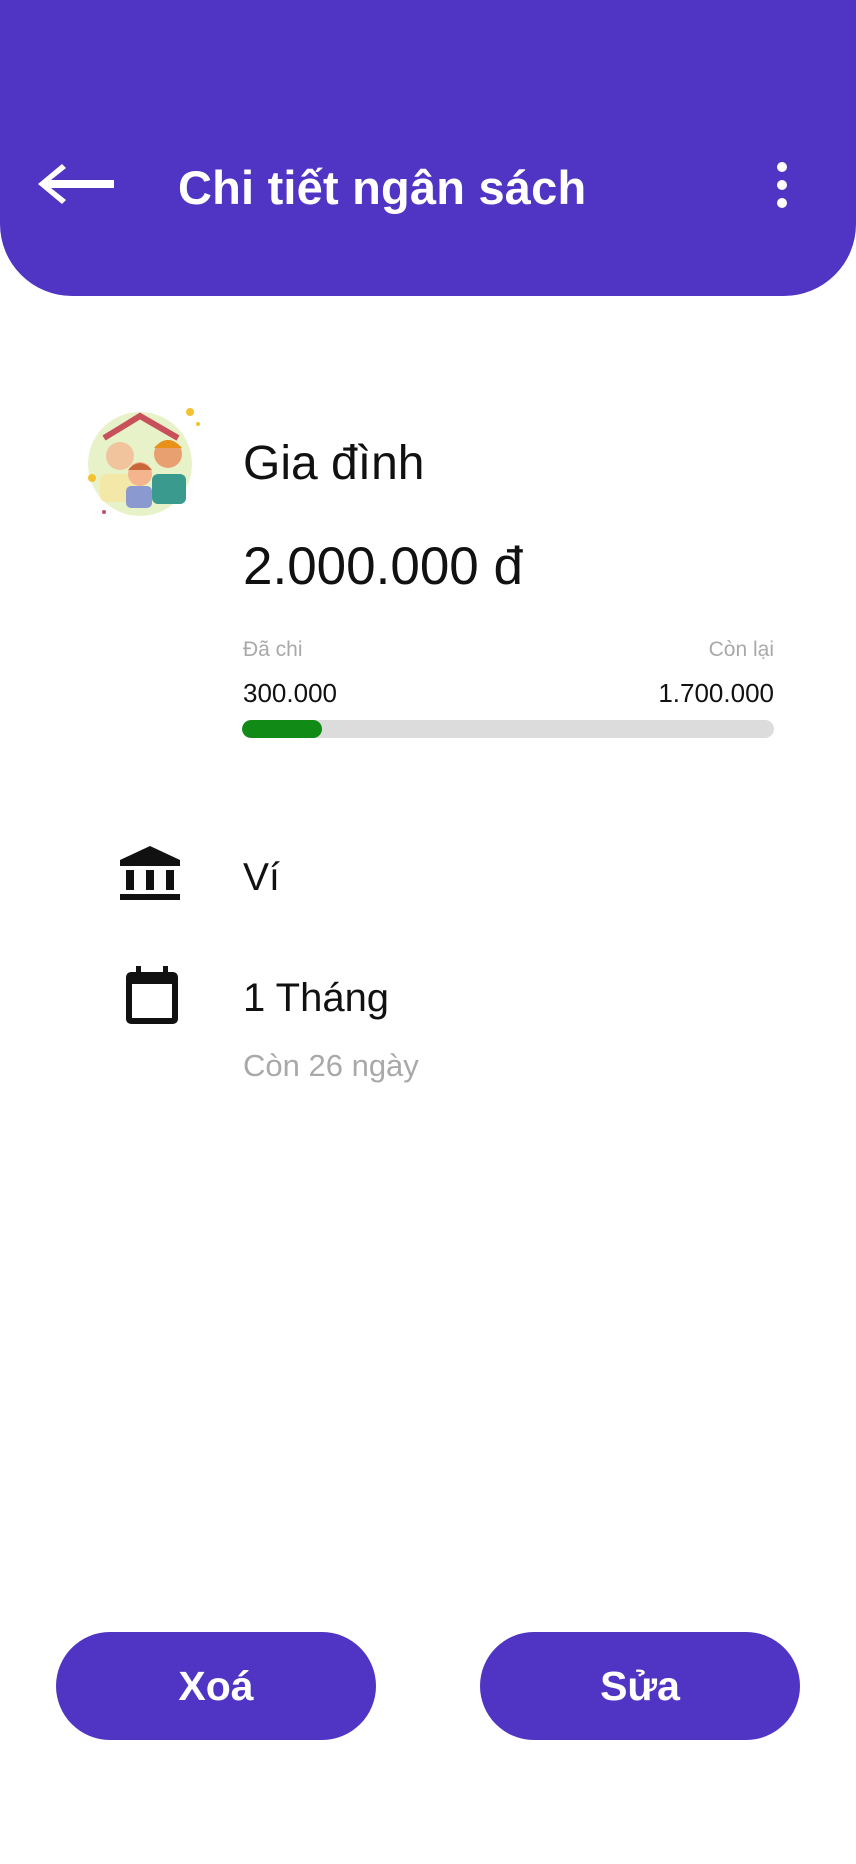  I want to click on arrow-left-icon, so click(76, 184).